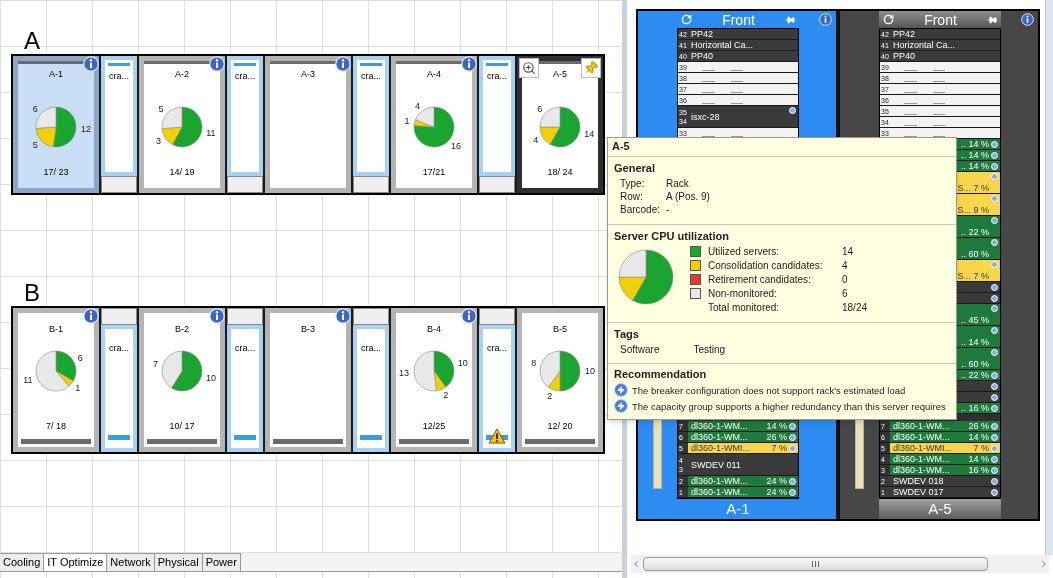  Describe the element at coordinates (80, 358) in the screenshot. I see `data-label: 6` at that location.